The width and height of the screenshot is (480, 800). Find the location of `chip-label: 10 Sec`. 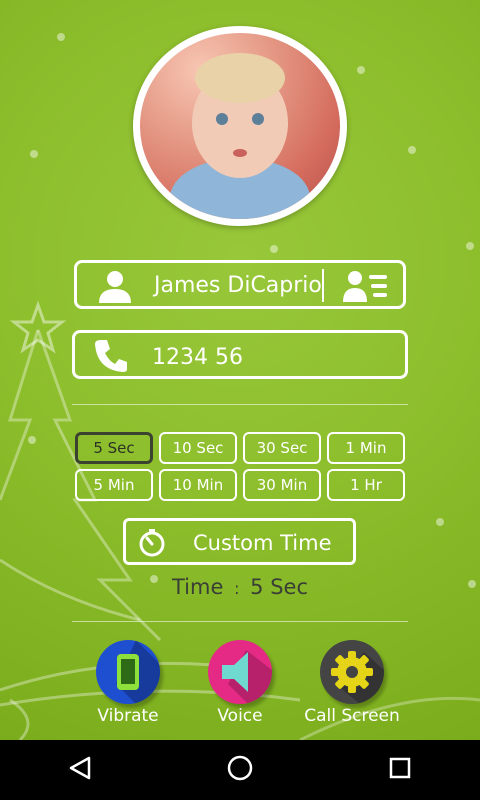

chip-label: 10 Sec is located at coordinates (198, 448).